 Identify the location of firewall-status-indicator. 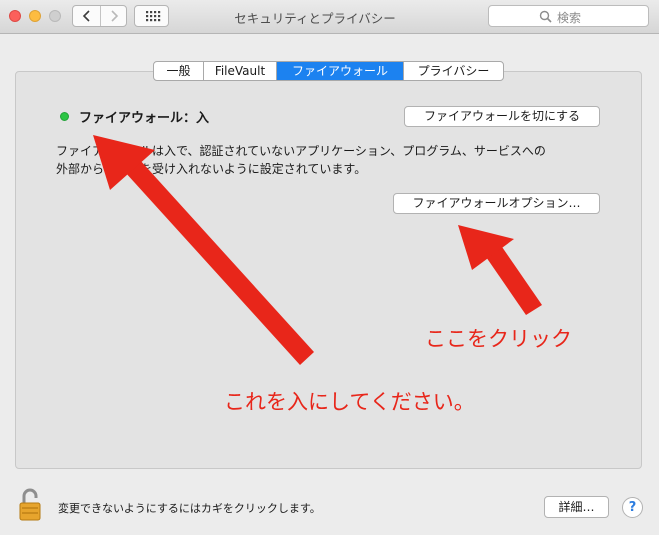
(64, 116).